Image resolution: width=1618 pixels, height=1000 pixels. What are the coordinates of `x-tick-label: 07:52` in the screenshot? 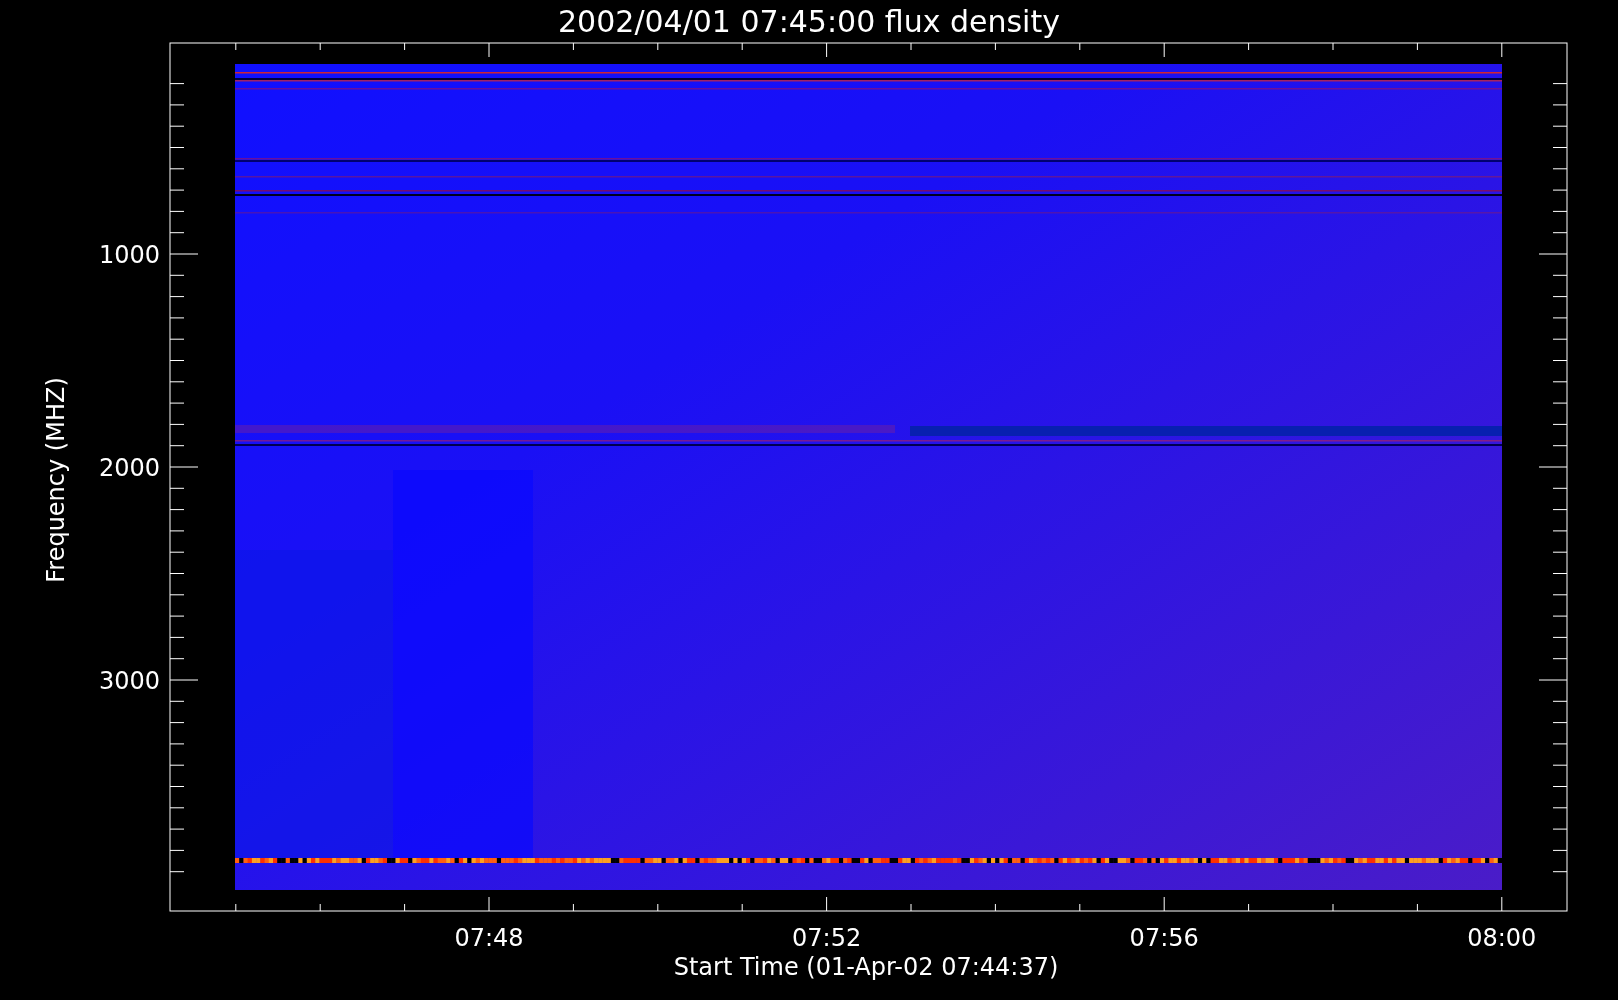 It's located at (827, 938).